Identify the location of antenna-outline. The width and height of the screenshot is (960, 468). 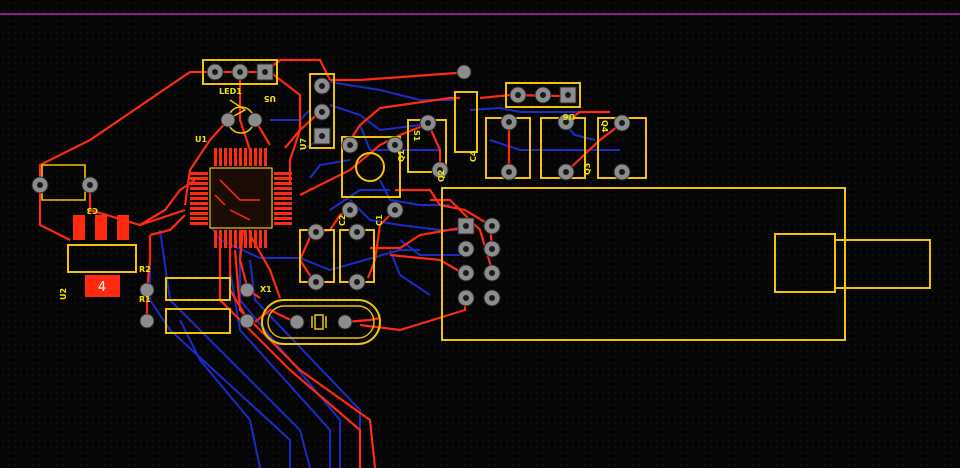
(805, 263).